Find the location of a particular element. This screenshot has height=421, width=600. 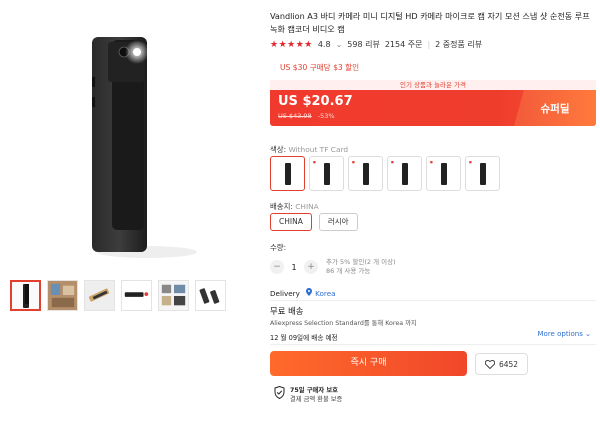

rating-row: ★★★★★ 4.8 ⌄ 598 리뷰 2154 주문 | 2 중정품 리뷰 is located at coordinates (378, 44).